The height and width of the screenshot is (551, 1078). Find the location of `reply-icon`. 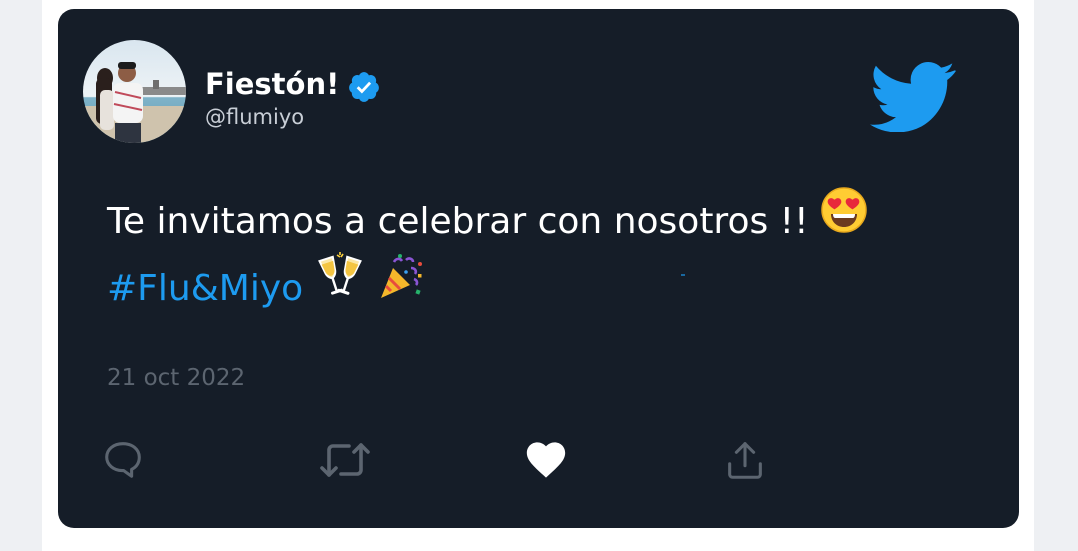

reply-icon is located at coordinates (123, 460).